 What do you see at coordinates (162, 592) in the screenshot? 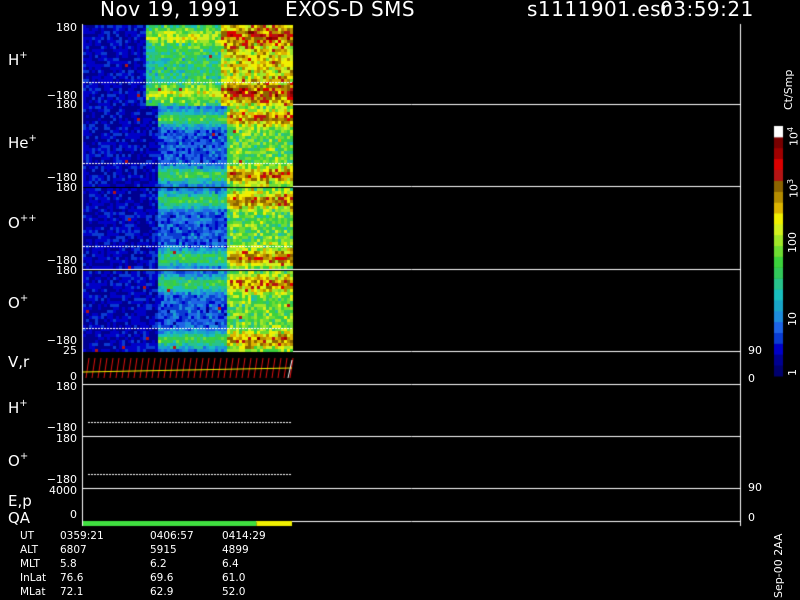
I see `axis-row-value: 62.9` at bounding box center [162, 592].